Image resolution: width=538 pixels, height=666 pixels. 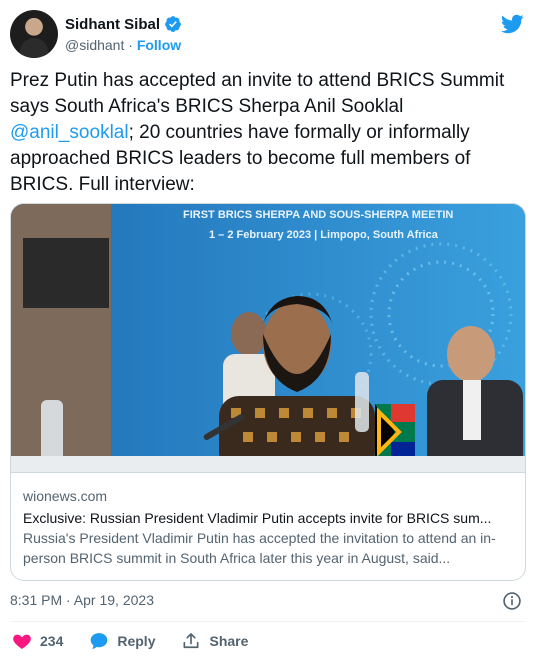 What do you see at coordinates (52, 641) in the screenshot?
I see `like-count: 234` at bounding box center [52, 641].